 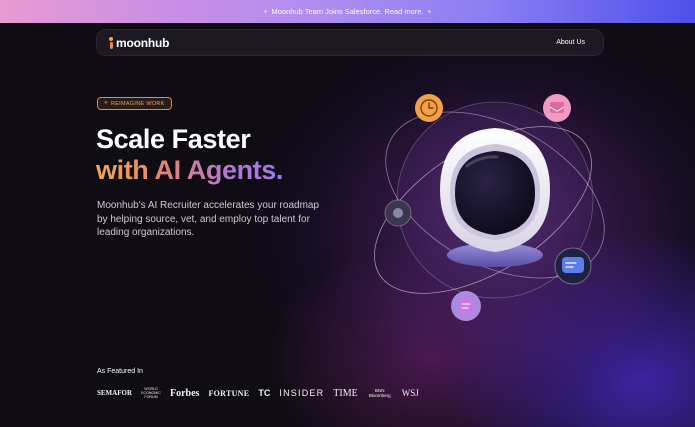 What do you see at coordinates (173, 139) in the screenshot?
I see `headline-line-1: Scale Faster` at bounding box center [173, 139].